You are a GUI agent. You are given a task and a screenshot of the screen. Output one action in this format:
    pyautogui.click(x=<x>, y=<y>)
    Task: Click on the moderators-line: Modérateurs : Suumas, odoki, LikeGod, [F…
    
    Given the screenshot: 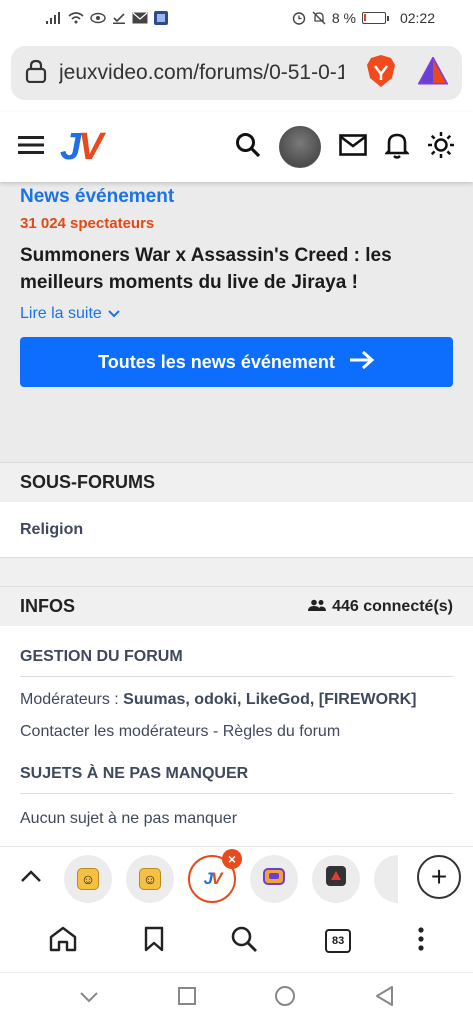 What is the action you would take?
    pyautogui.click(x=236, y=693)
    